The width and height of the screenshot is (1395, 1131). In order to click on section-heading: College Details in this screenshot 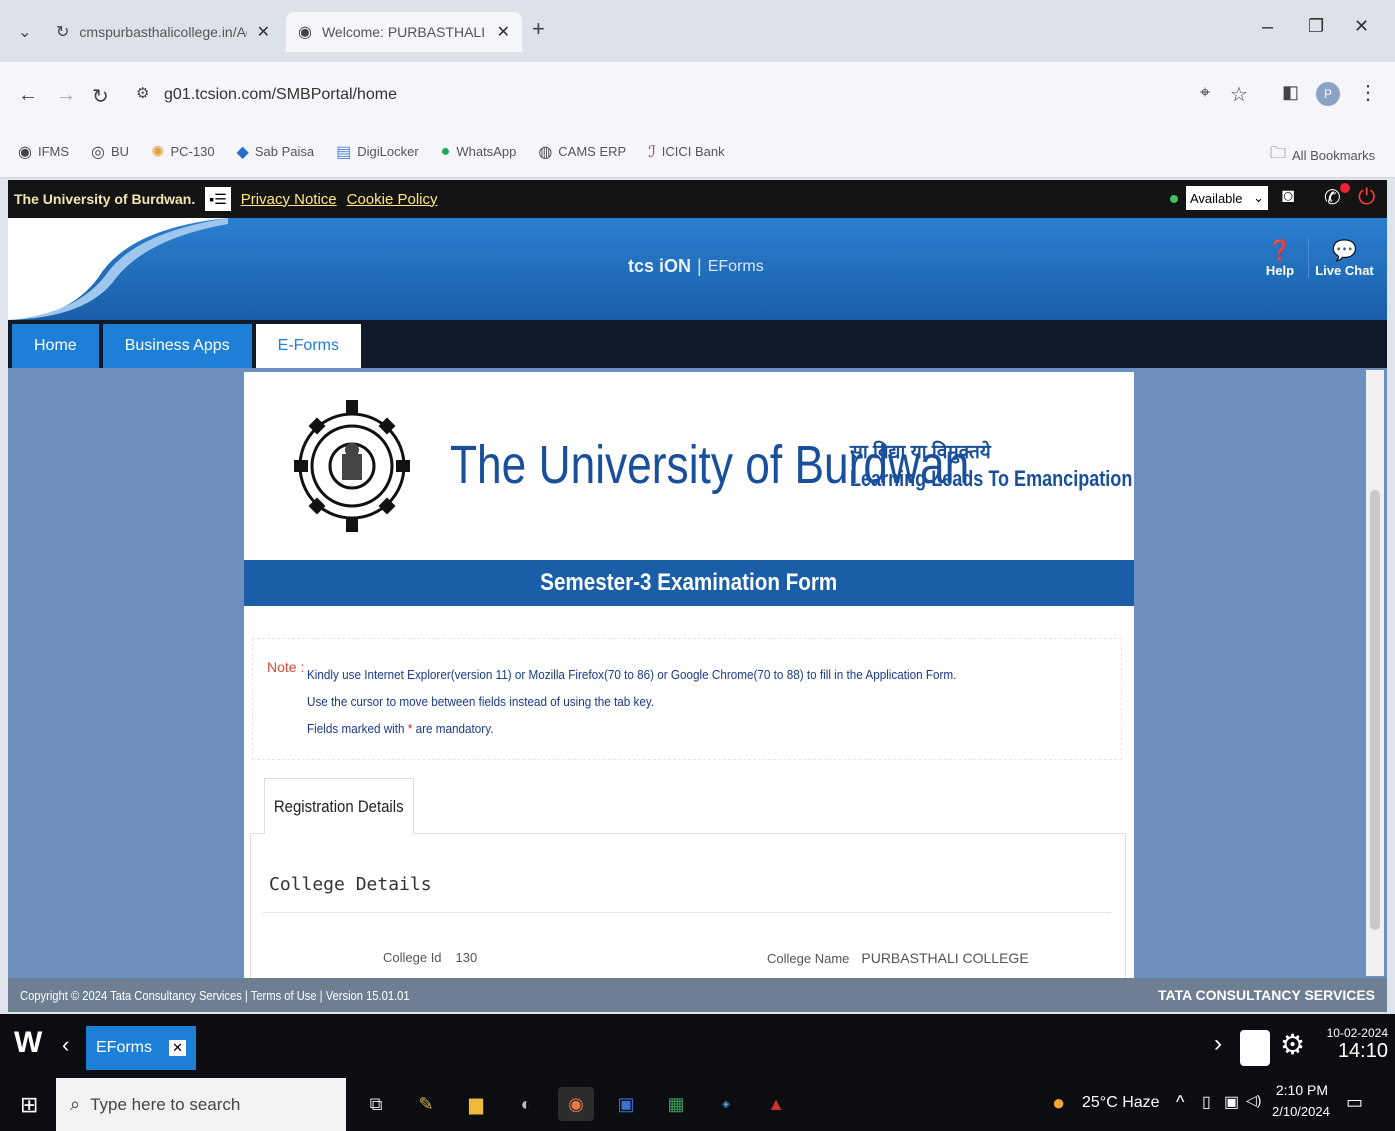, I will do `click(350, 884)`.